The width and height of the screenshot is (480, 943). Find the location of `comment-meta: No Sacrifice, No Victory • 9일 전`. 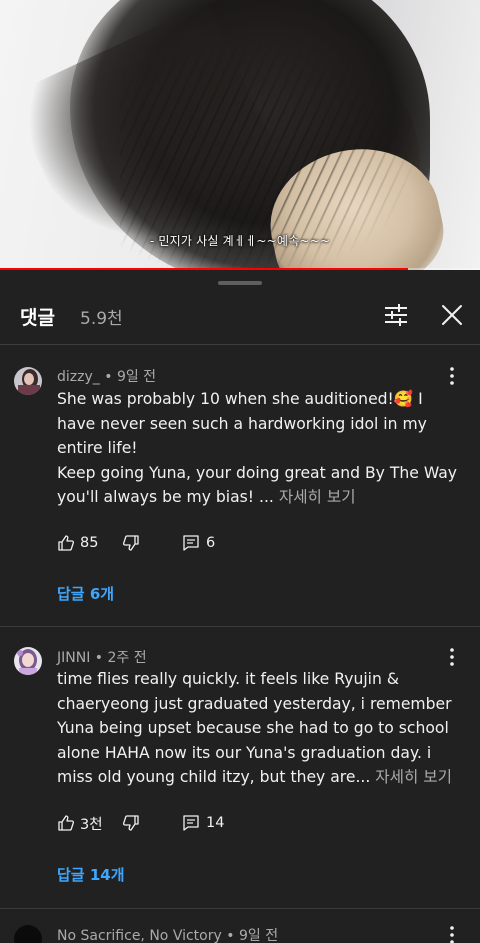

comment-meta: No Sacrifice, No Victory • 9일 전 is located at coordinates (167, 934).